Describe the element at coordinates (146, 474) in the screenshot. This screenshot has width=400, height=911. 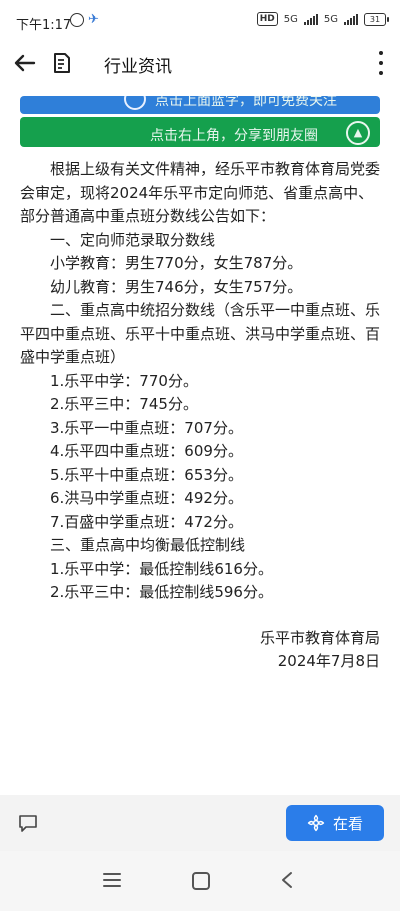
I see `list-item: 5.乐平十中重点班：653分。` at that location.